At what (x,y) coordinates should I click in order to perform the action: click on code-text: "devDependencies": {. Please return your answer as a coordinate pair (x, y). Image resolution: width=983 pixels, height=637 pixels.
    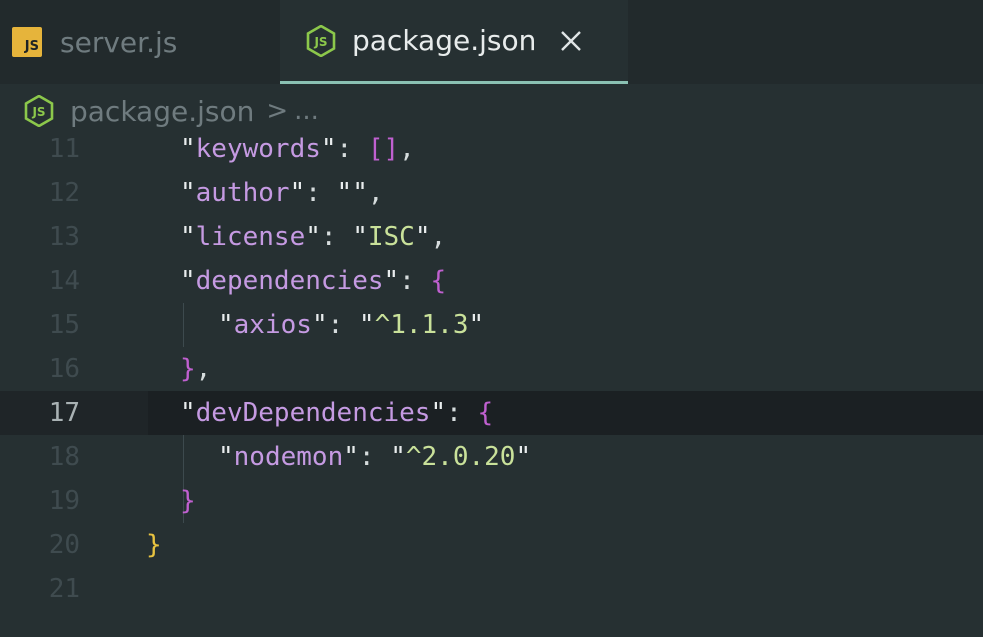
    Looking at the image, I should click on (336, 413).